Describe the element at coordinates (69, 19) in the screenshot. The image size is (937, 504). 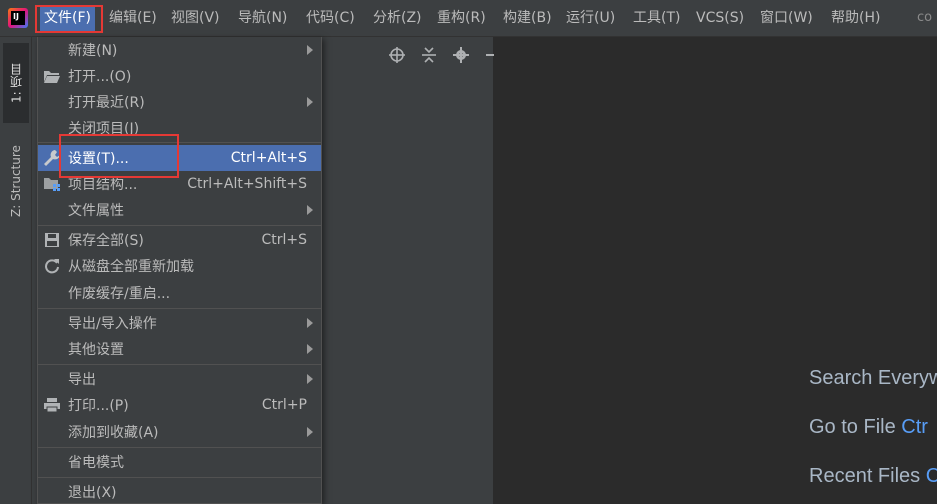
I see `highlight-box-file-menu` at that location.